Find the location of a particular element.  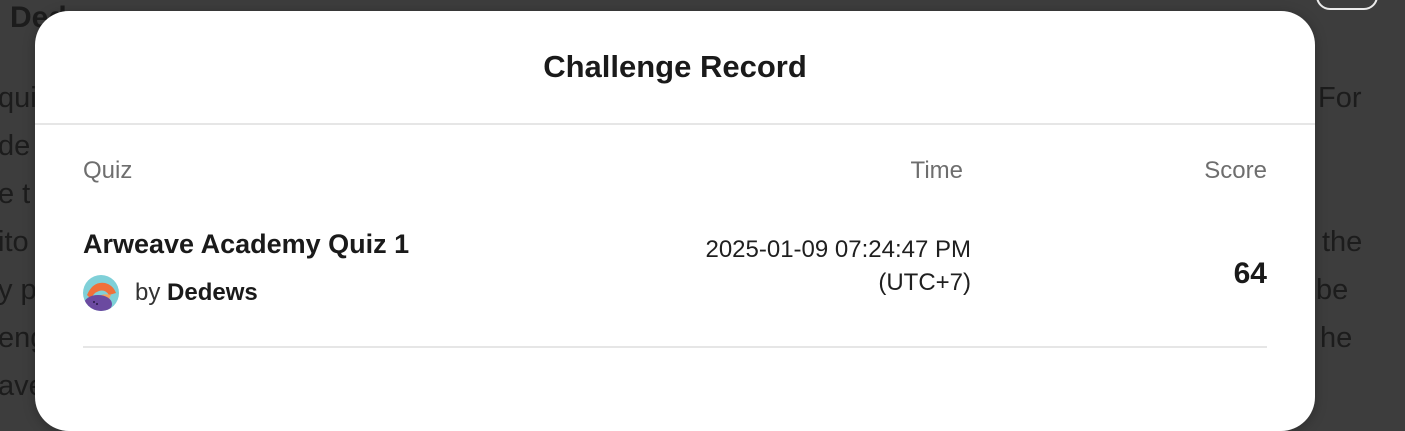

quiz-author: by Dedews is located at coordinates (170, 293).